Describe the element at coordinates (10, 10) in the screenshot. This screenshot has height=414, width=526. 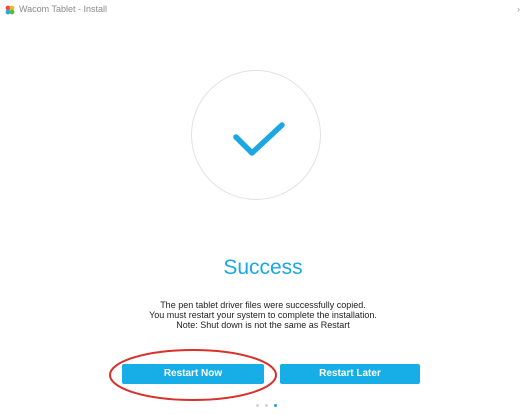
I see `wacom-app-icon` at that location.